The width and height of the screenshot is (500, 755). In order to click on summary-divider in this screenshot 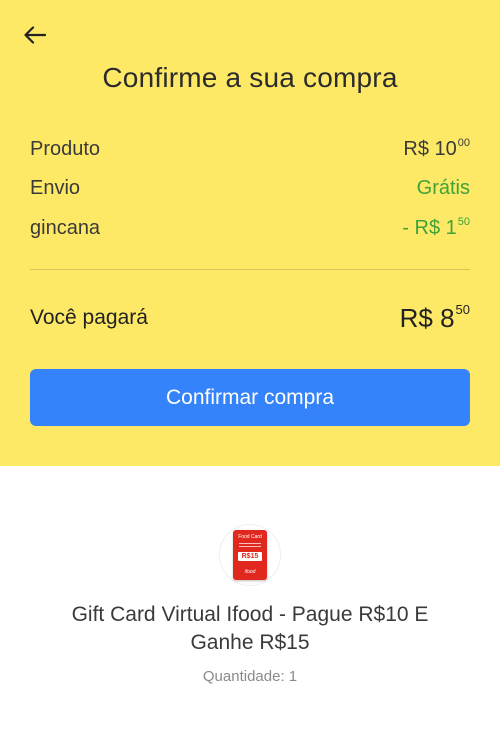, I will do `click(250, 269)`.